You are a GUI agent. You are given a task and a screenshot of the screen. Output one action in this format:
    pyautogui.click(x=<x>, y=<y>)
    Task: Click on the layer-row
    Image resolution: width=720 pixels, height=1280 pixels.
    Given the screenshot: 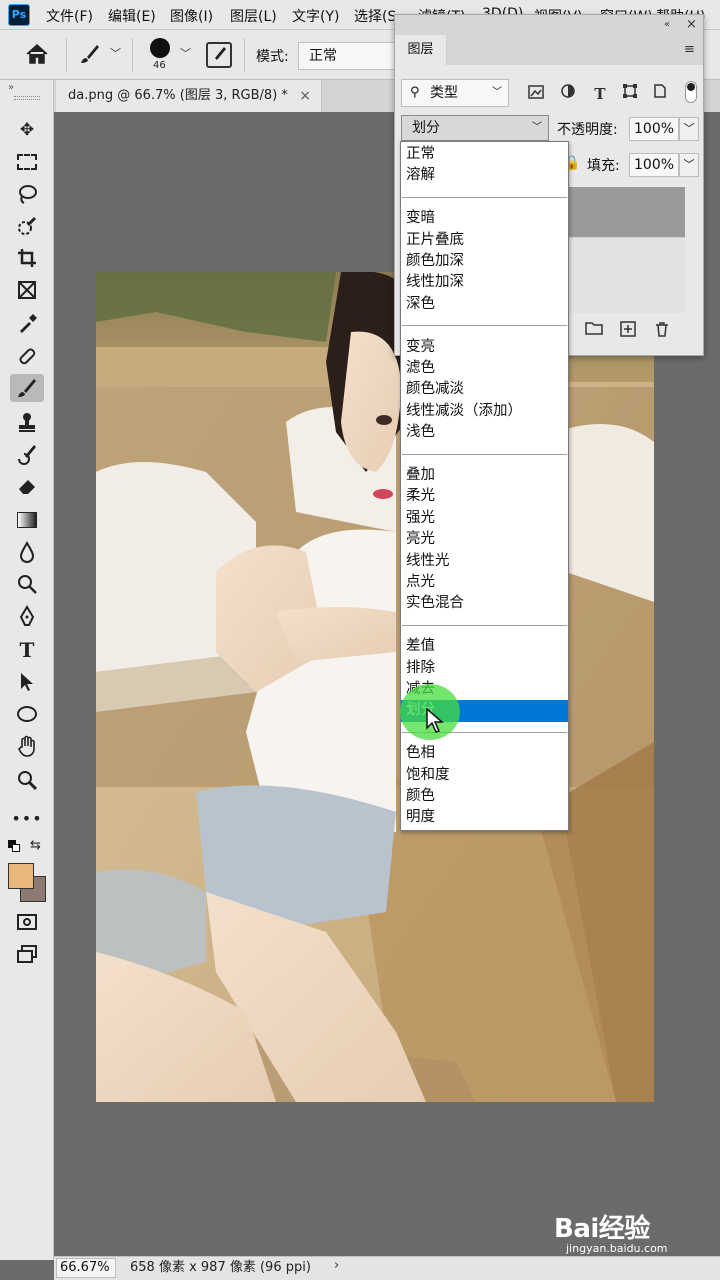 What is the action you would take?
    pyautogui.click(x=627, y=275)
    